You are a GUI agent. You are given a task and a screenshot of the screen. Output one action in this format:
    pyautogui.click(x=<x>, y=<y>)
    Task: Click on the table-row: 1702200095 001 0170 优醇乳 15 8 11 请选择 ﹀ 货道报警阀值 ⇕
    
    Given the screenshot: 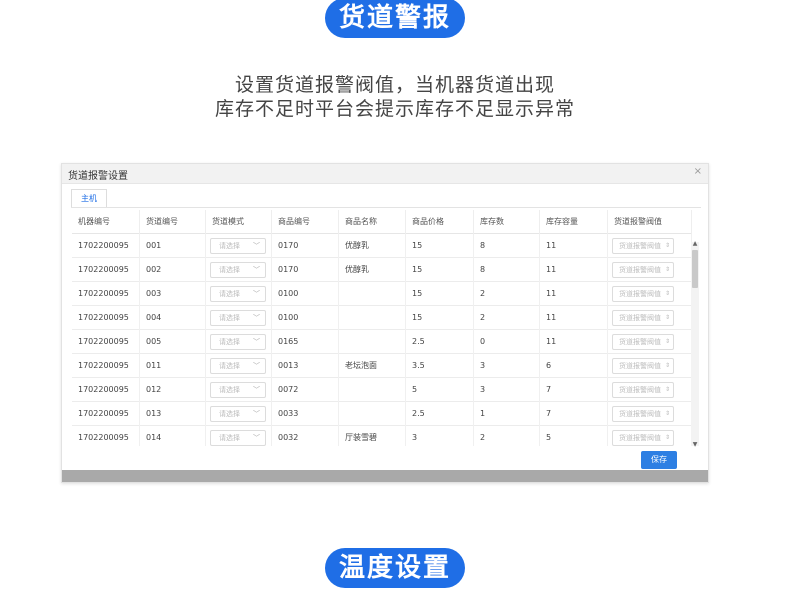 What is the action you would take?
    pyautogui.click(x=382, y=246)
    